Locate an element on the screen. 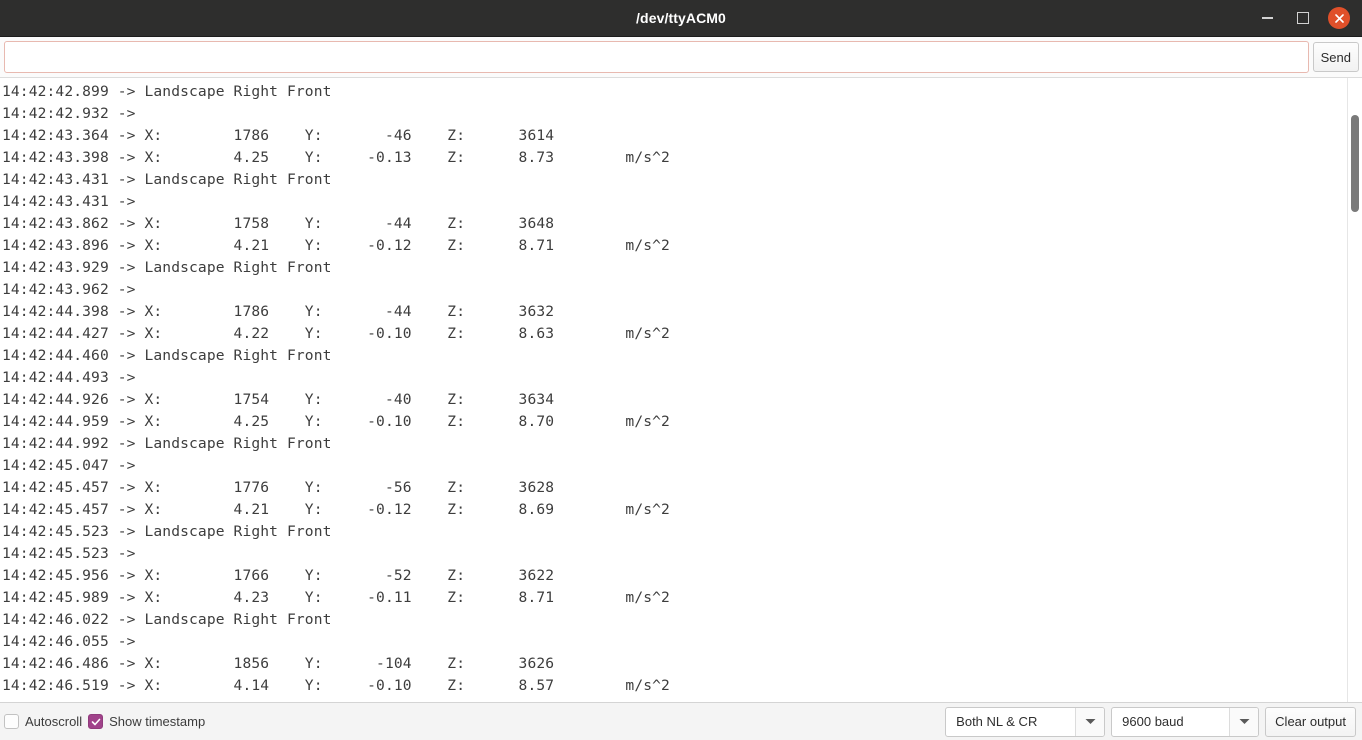 The height and width of the screenshot is (740, 1362). log-line: 14:42:43.929 -> Landscape Right Front is located at coordinates (167, 267).